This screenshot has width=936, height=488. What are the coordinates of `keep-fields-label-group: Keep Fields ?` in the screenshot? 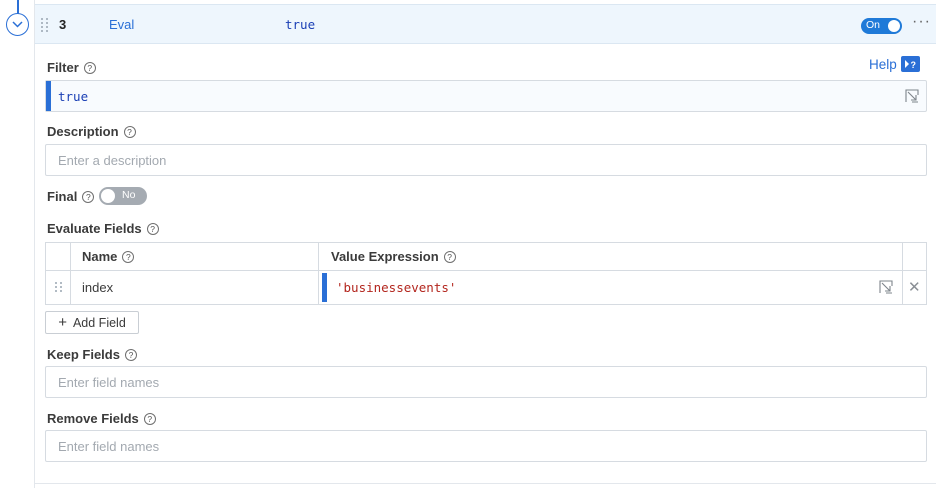 It's located at (92, 354).